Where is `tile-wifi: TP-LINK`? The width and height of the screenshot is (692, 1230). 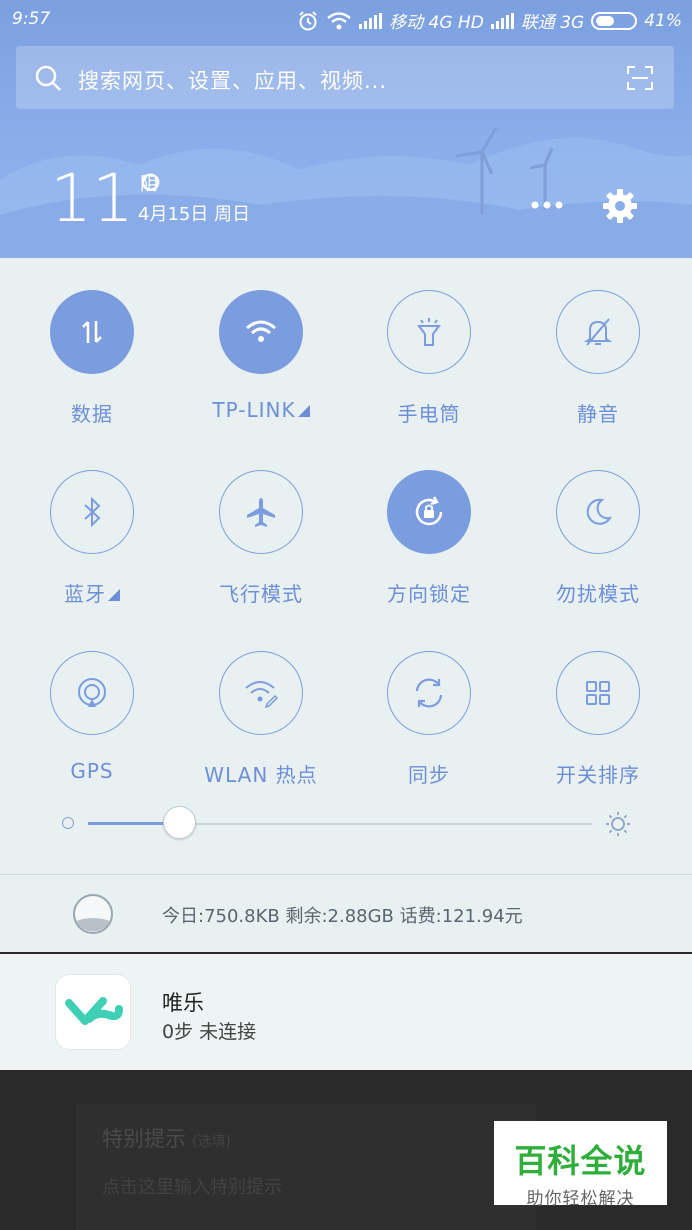 tile-wifi: TP-LINK is located at coordinates (261, 356).